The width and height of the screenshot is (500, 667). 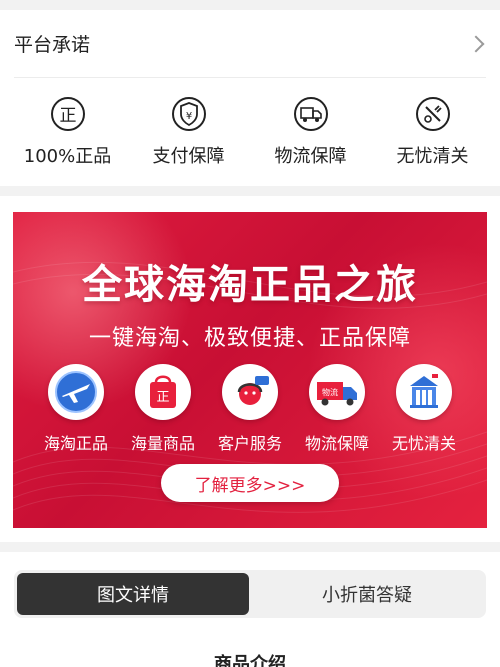 I want to click on service-label: 无忧清关, so click(x=423, y=443).